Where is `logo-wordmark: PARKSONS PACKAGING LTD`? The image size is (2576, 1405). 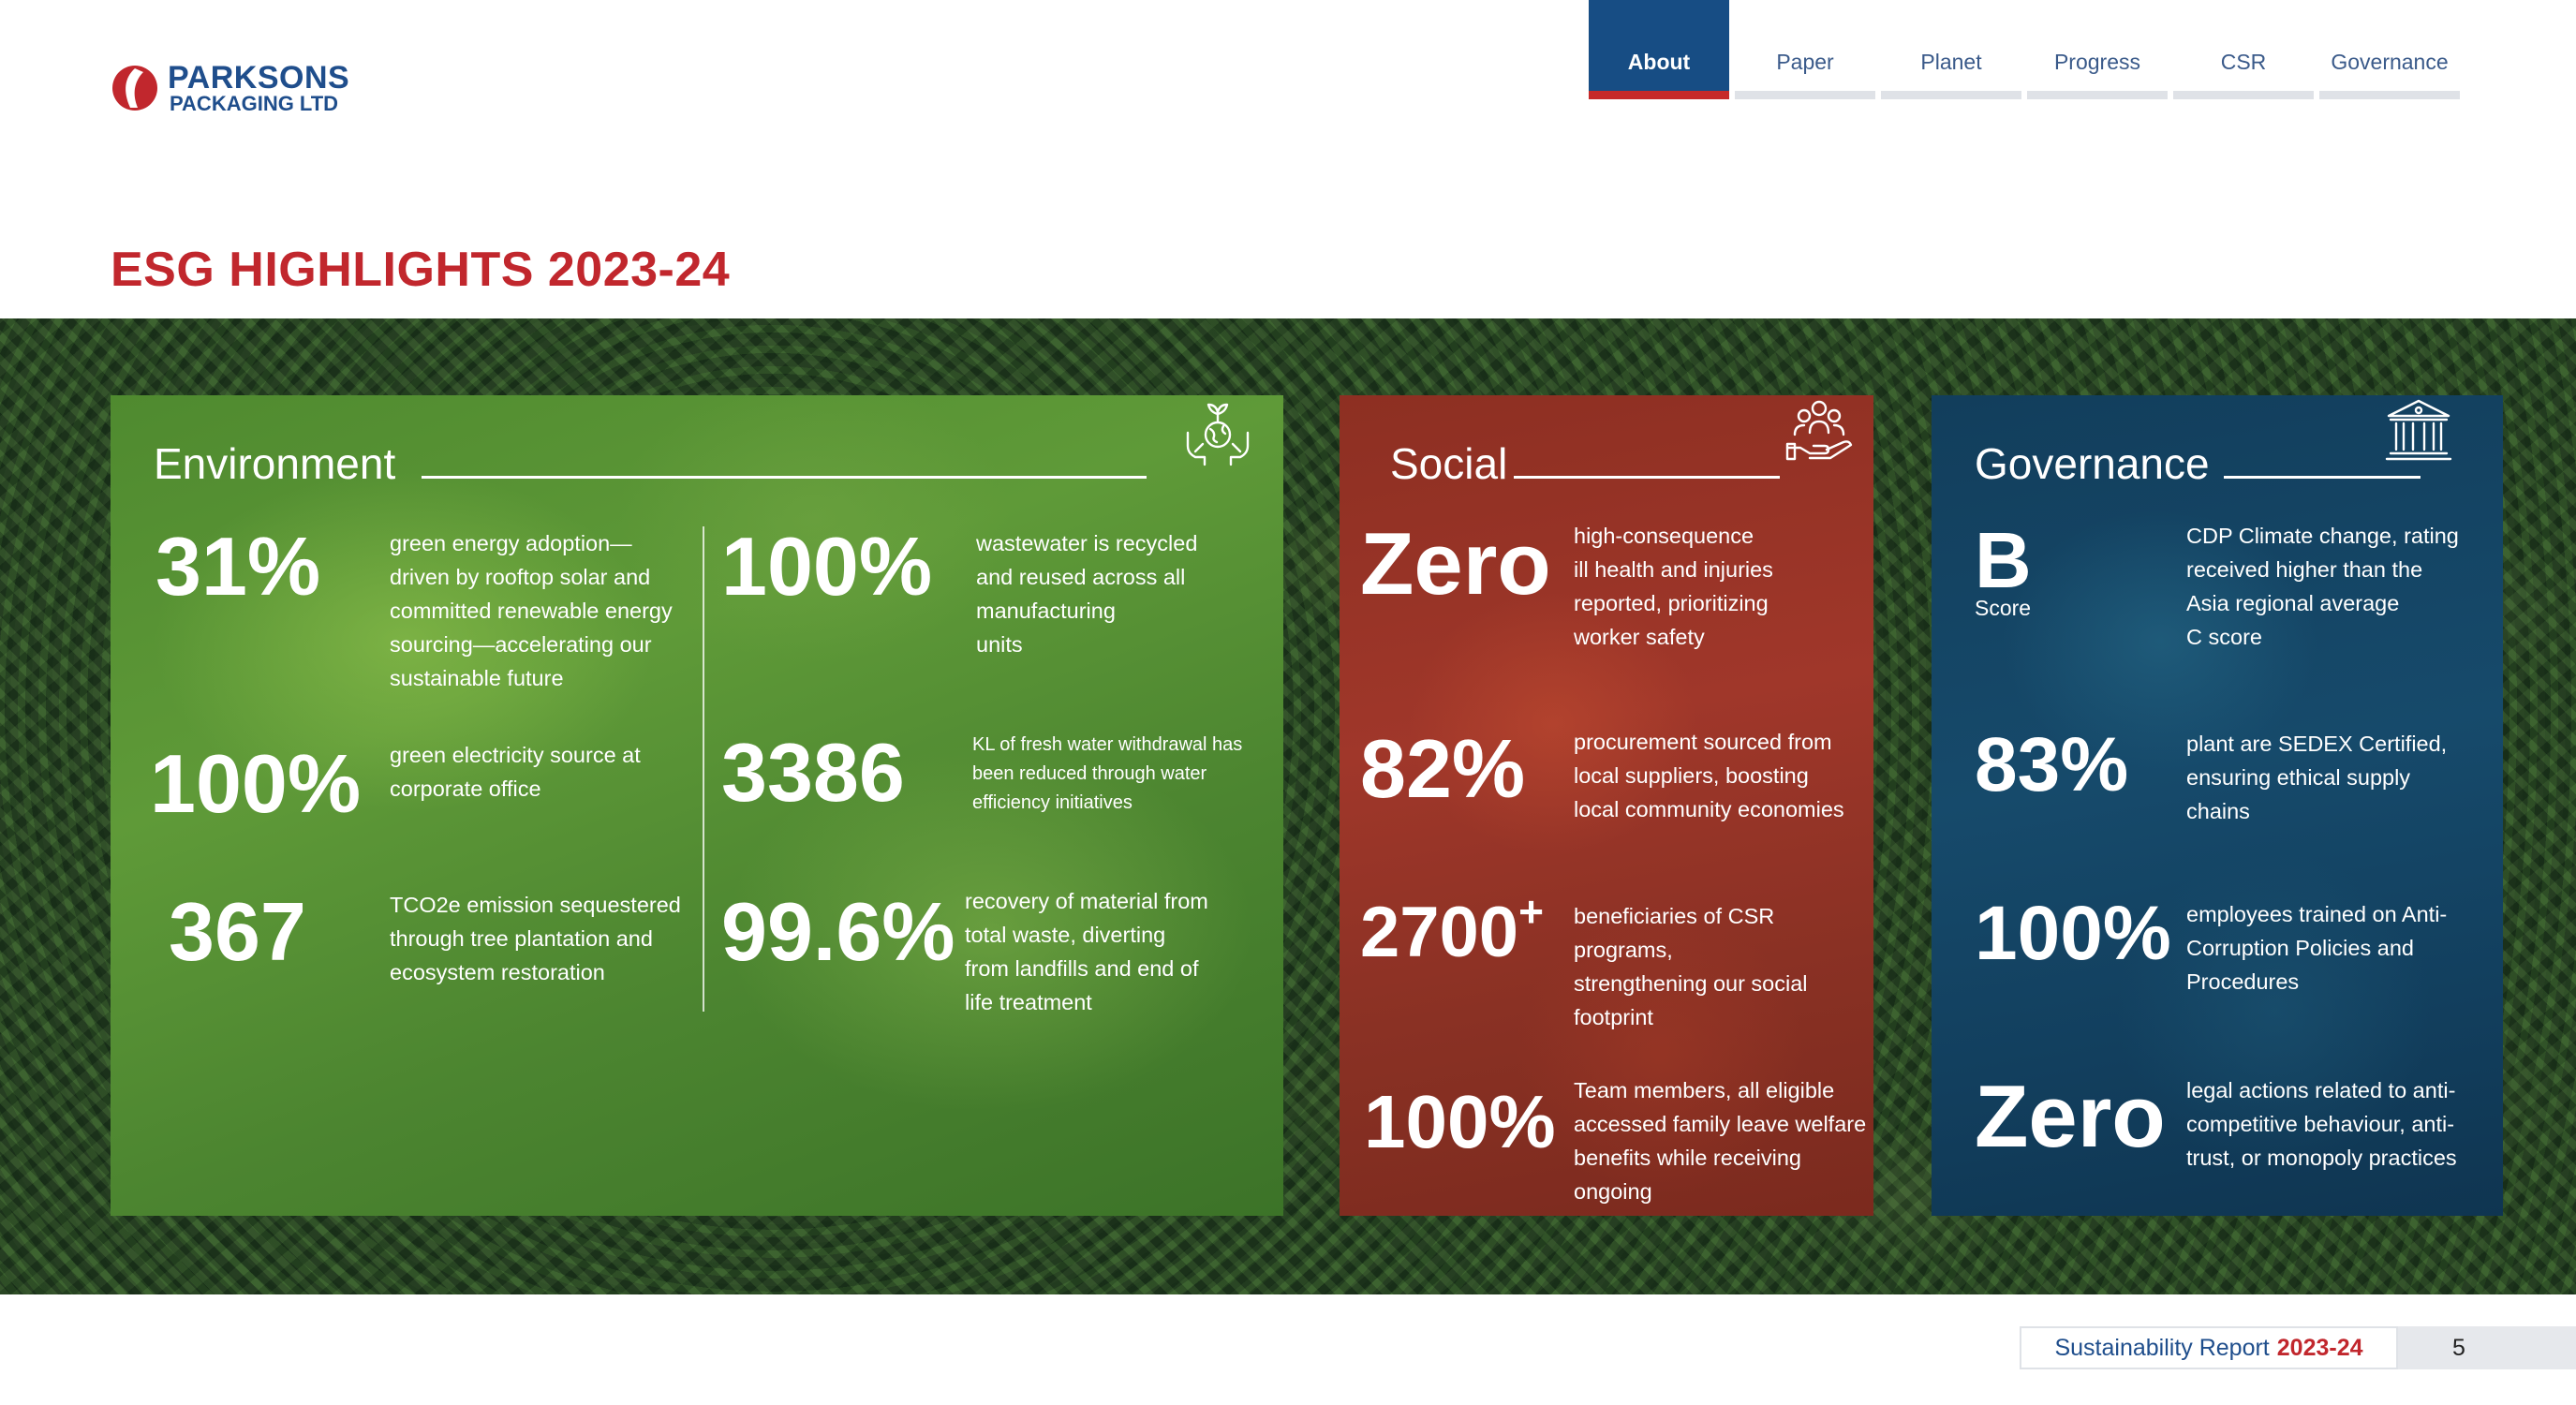 logo-wordmark: PARKSONS PACKAGING LTD is located at coordinates (258, 88).